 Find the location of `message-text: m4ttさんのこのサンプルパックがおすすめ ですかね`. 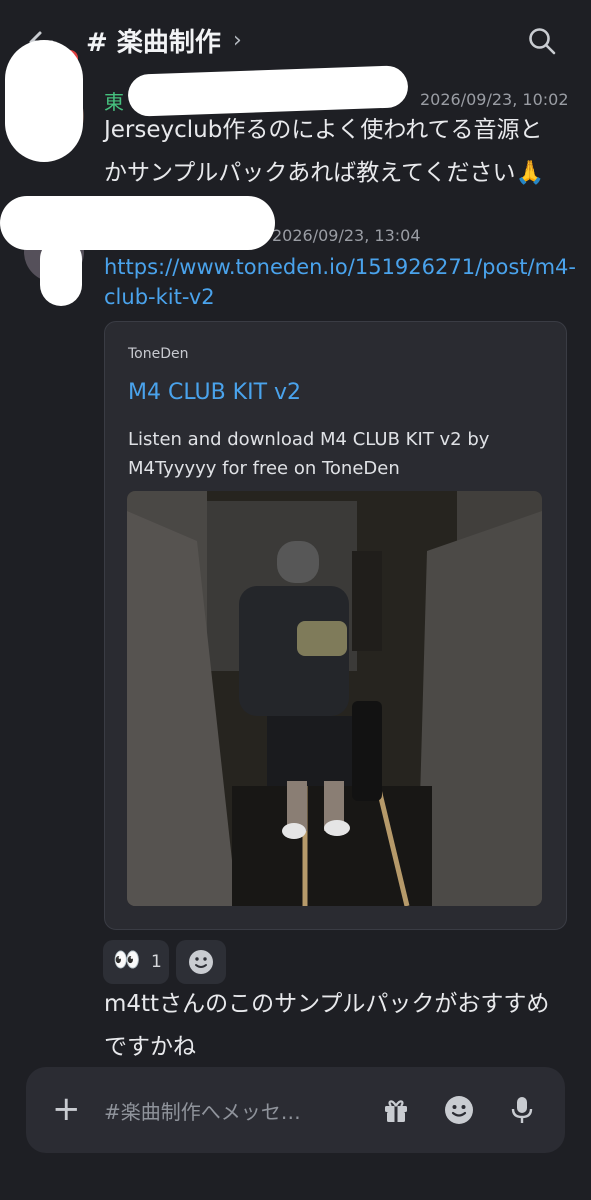

message-text: m4ttさんのこのサンプルパックがおすすめ ですかね is located at coordinates (326, 1026).